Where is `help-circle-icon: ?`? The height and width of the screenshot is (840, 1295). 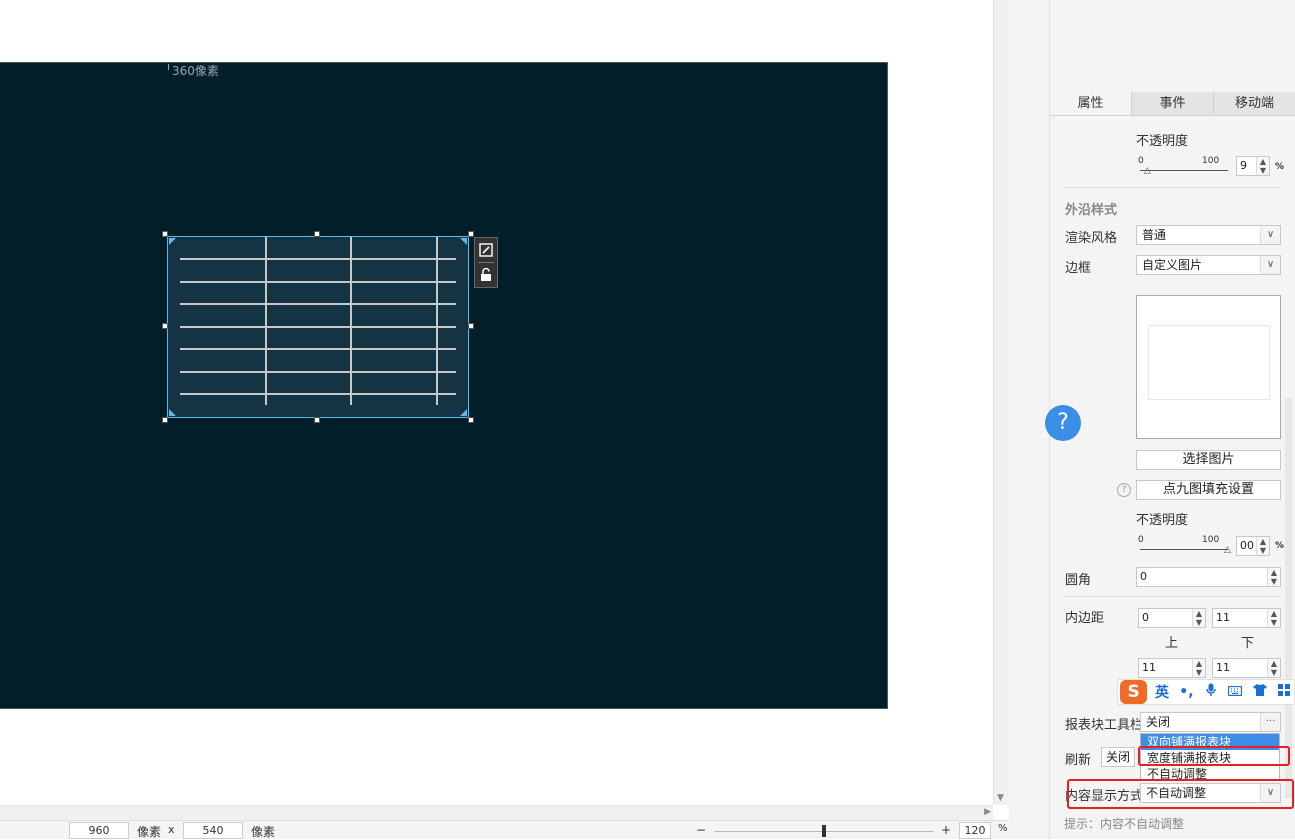 help-circle-icon: ? is located at coordinates (1124, 490).